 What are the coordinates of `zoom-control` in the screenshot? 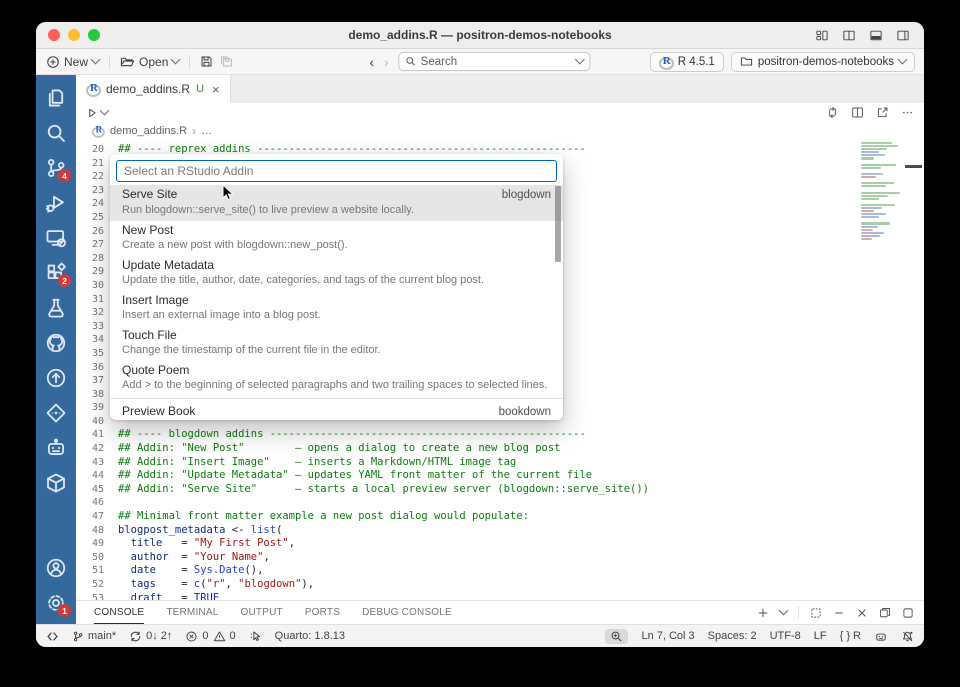 It's located at (617, 636).